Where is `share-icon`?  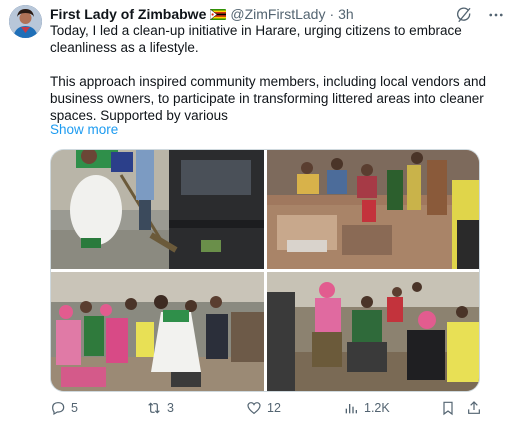
share-icon is located at coordinates (474, 407).